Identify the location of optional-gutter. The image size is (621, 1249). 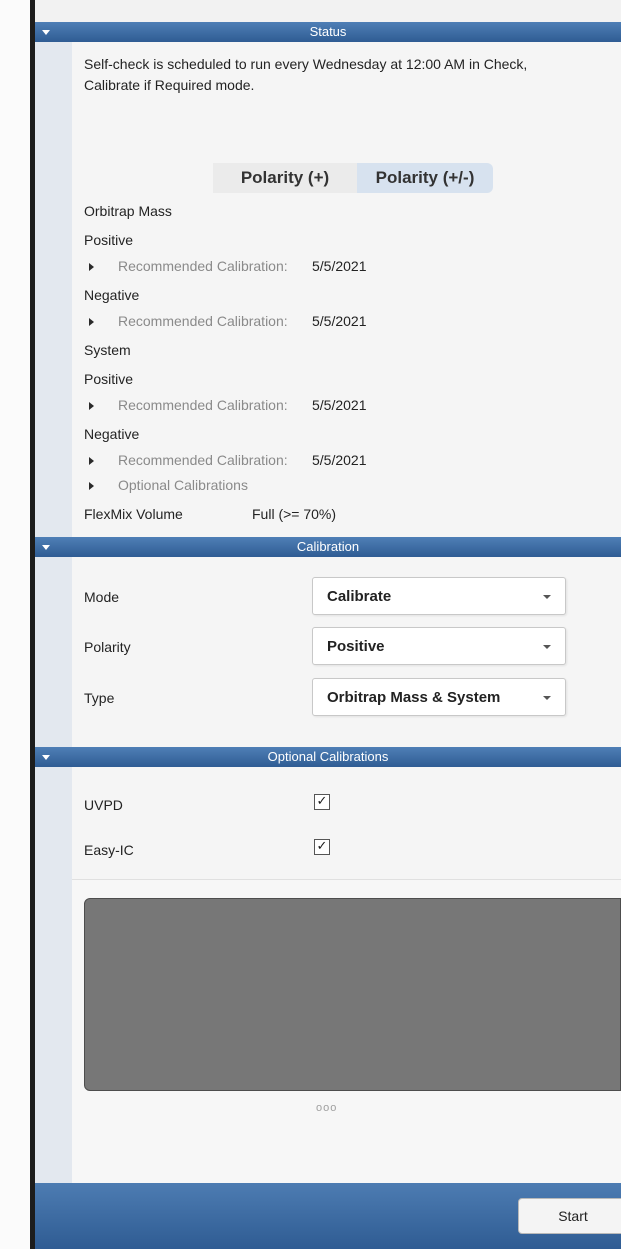
(53, 975).